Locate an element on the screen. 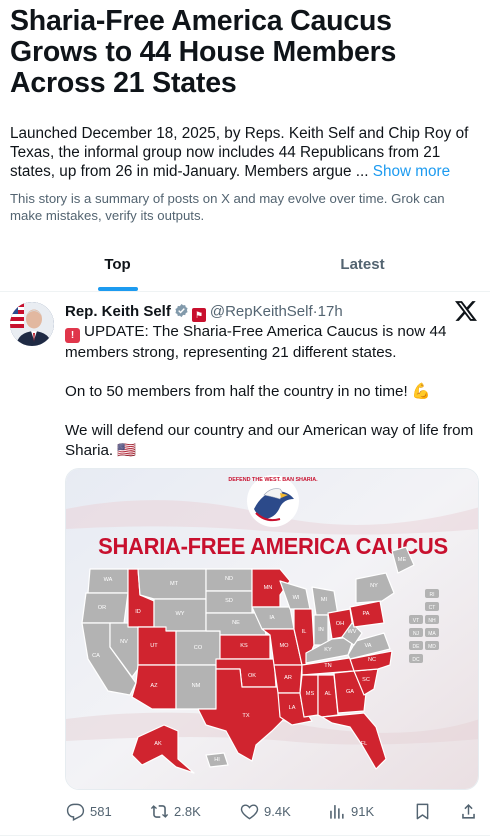 This screenshot has width=490, height=840. show-more-link: Show more is located at coordinates (411, 171).